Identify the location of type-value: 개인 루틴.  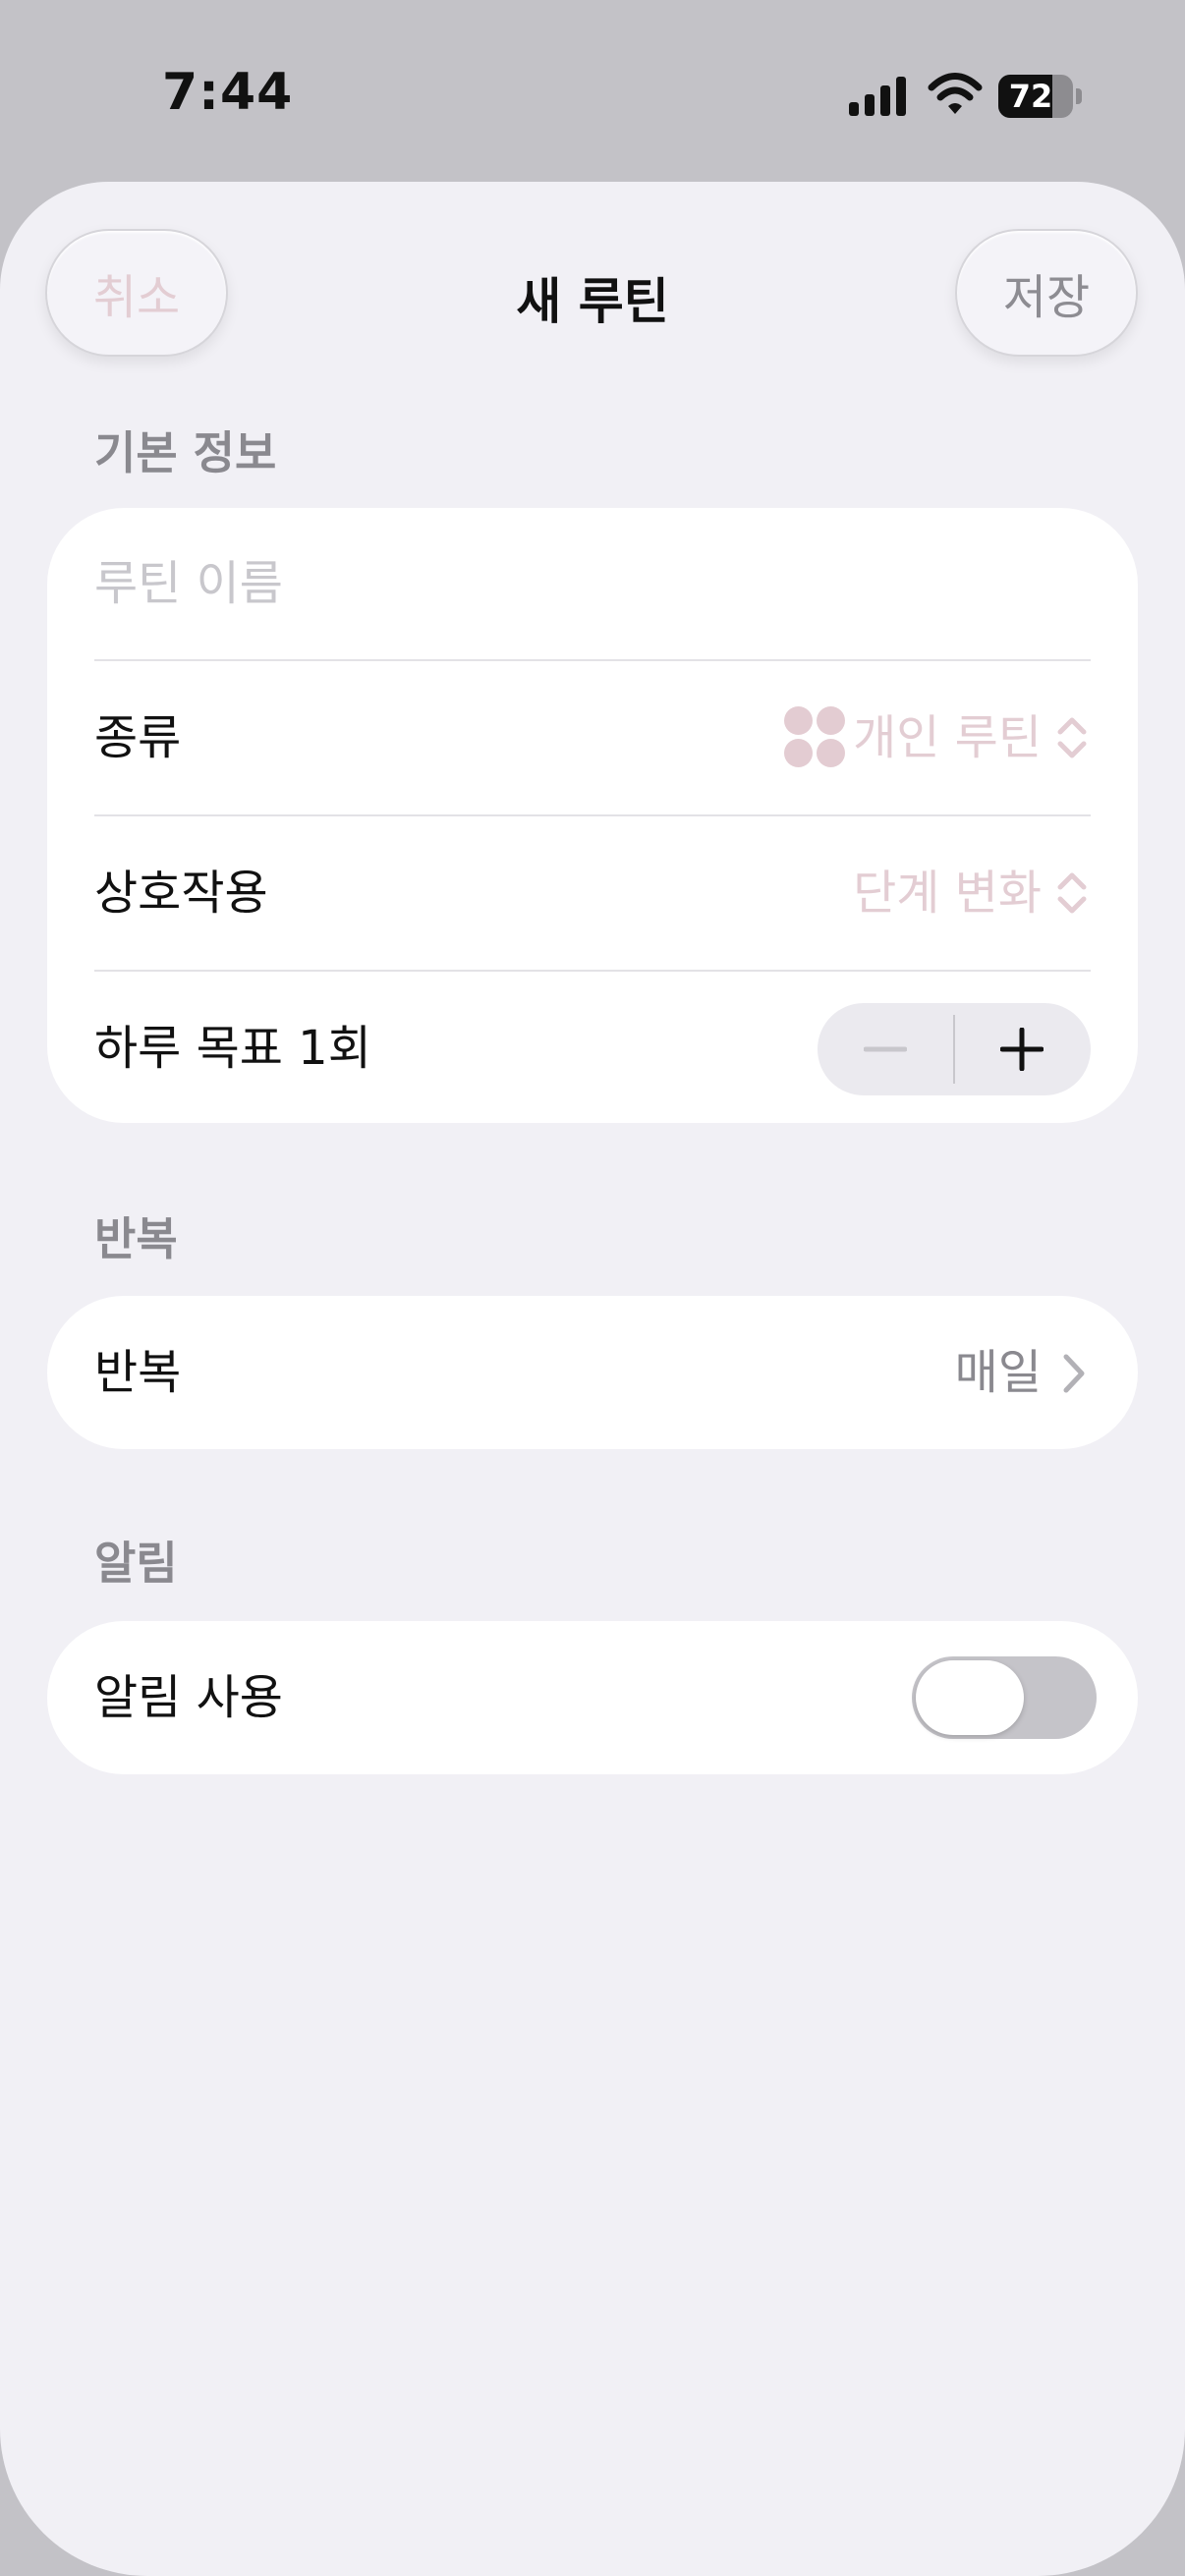
(948, 737).